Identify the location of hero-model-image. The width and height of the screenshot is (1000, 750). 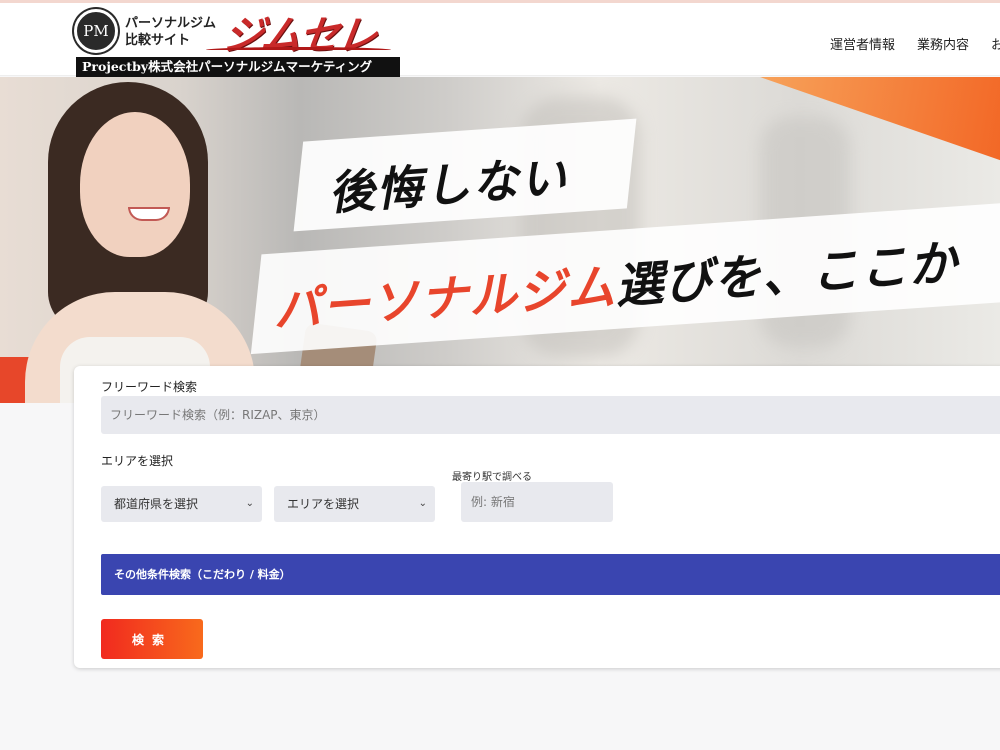
(140, 240).